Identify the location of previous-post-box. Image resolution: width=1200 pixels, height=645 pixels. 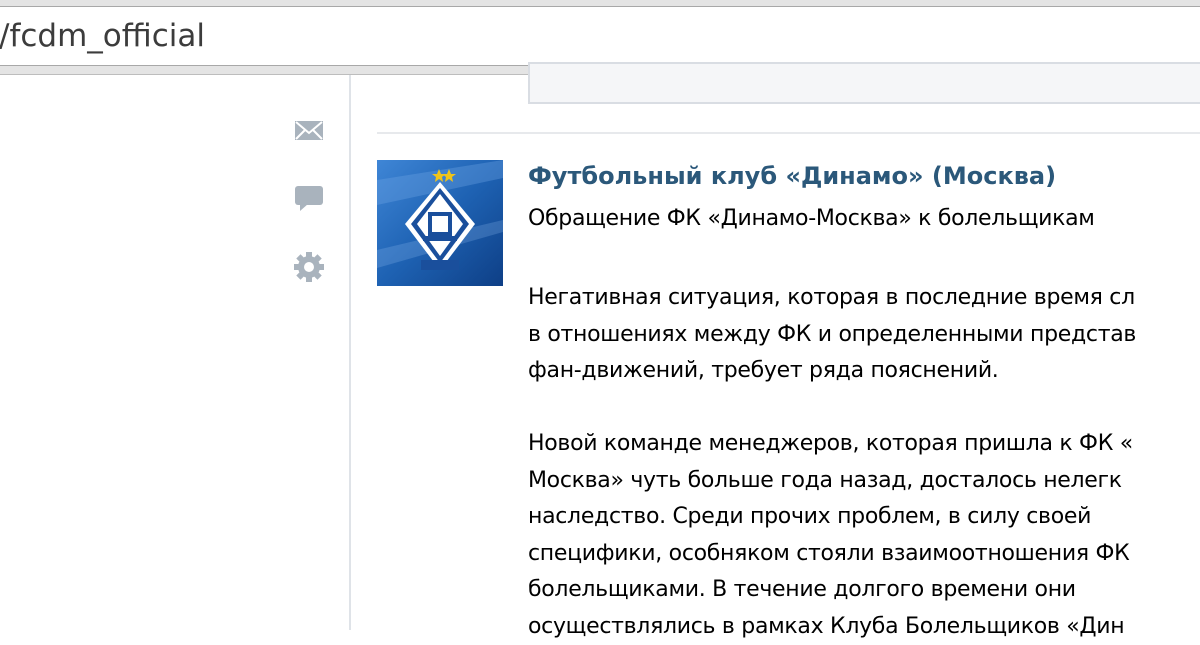
(864, 83).